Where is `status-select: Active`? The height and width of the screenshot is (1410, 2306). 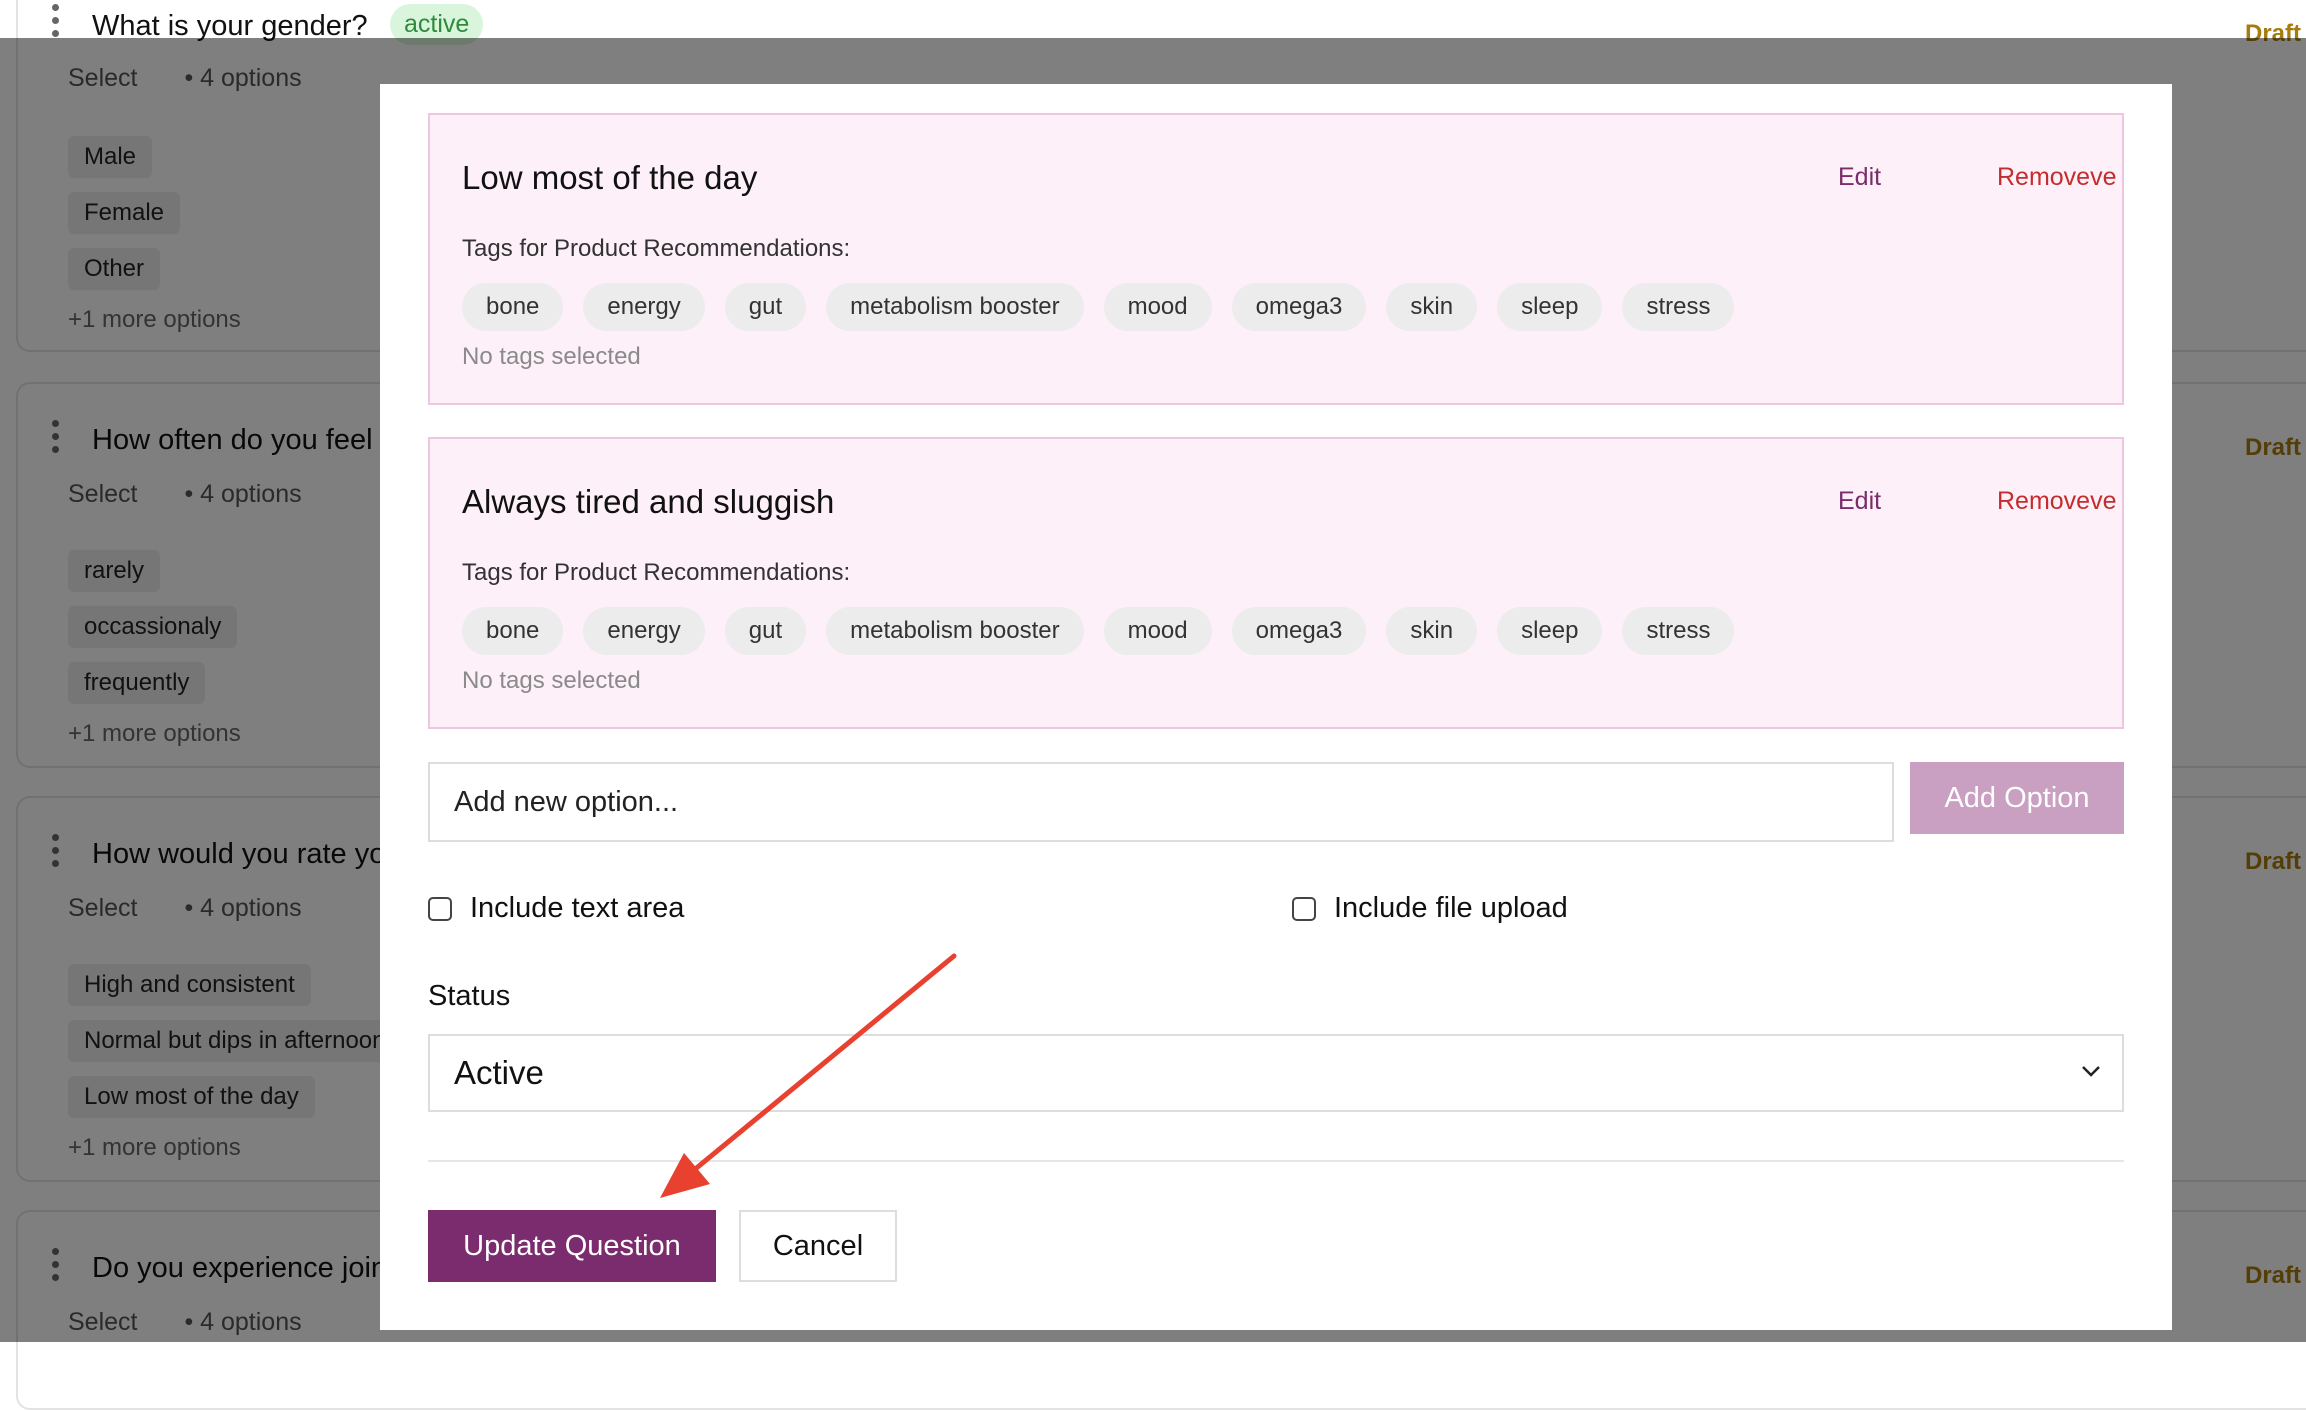 status-select: Active is located at coordinates (1276, 1073).